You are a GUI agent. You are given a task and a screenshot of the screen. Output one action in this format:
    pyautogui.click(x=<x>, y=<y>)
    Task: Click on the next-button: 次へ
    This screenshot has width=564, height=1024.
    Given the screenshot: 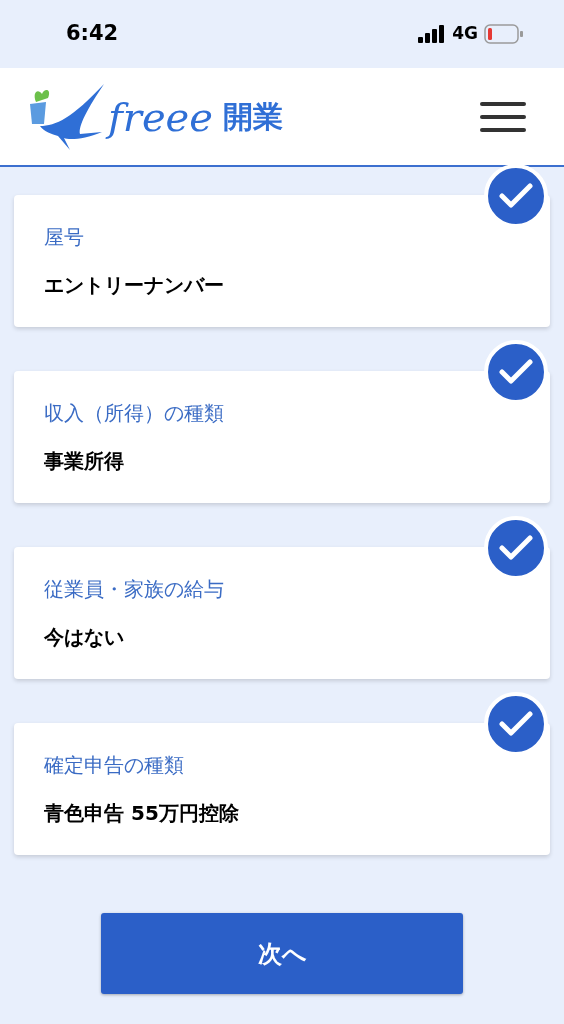 What is the action you would take?
    pyautogui.click(x=282, y=953)
    